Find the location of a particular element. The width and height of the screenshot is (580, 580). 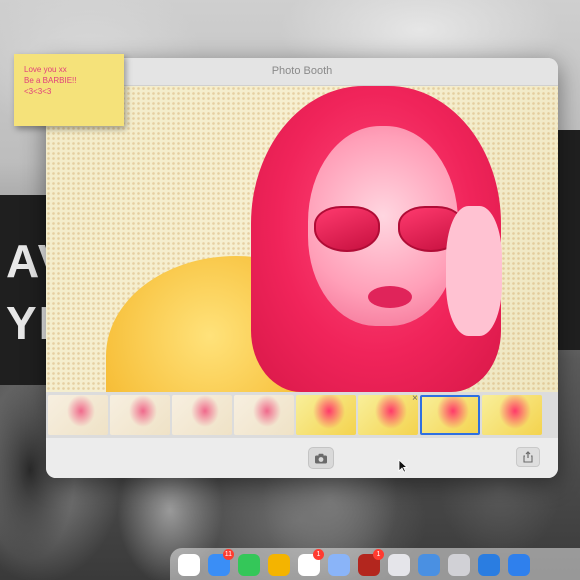

finder-icon is located at coordinates (429, 565).